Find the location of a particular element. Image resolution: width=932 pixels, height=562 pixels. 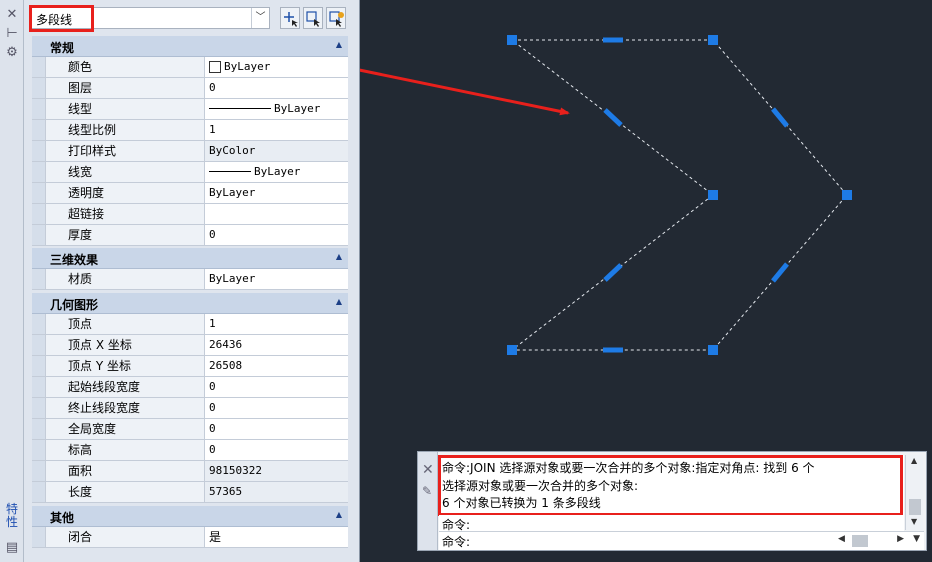

quick-select-icon is located at coordinates (291, 19).